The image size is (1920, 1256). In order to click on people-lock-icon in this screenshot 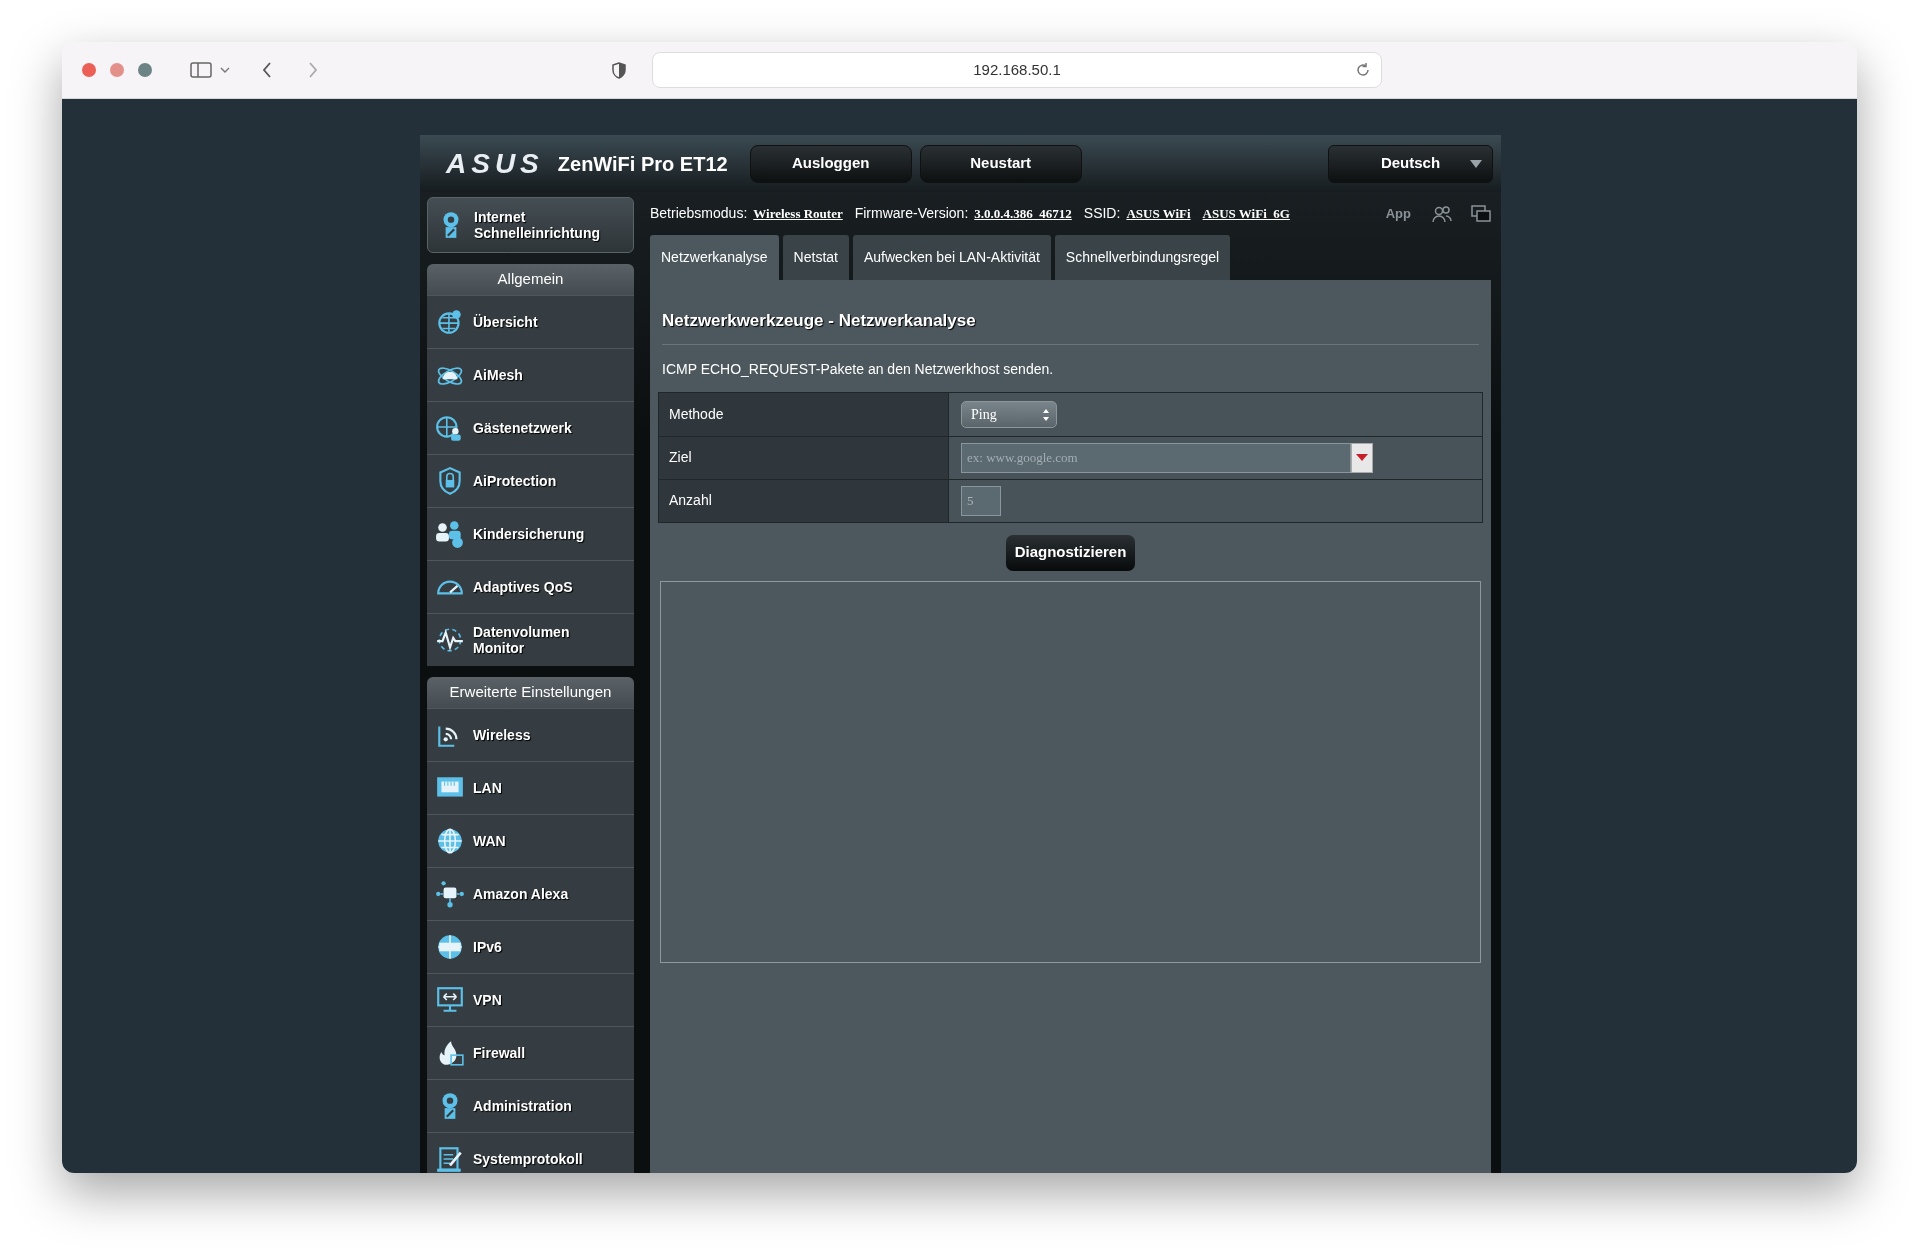, I will do `click(450, 534)`.